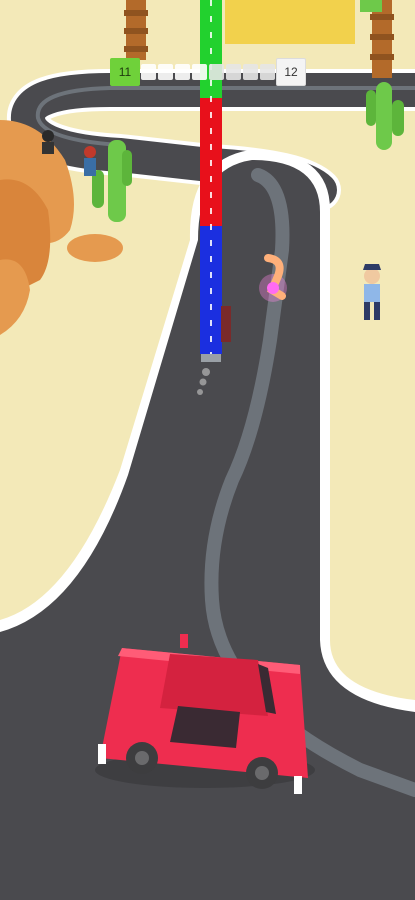 This screenshot has height=900, width=415. Describe the element at coordinates (290, 22) in the screenshot. I see `yellow-building` at that location.